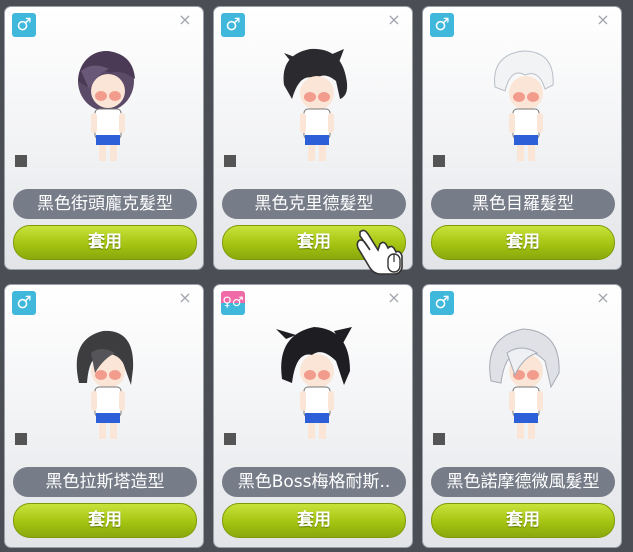 Image resolution: width=633 pixels, height=552 pixels. I want to click on hand-pointer-icon, so click(379, 252).